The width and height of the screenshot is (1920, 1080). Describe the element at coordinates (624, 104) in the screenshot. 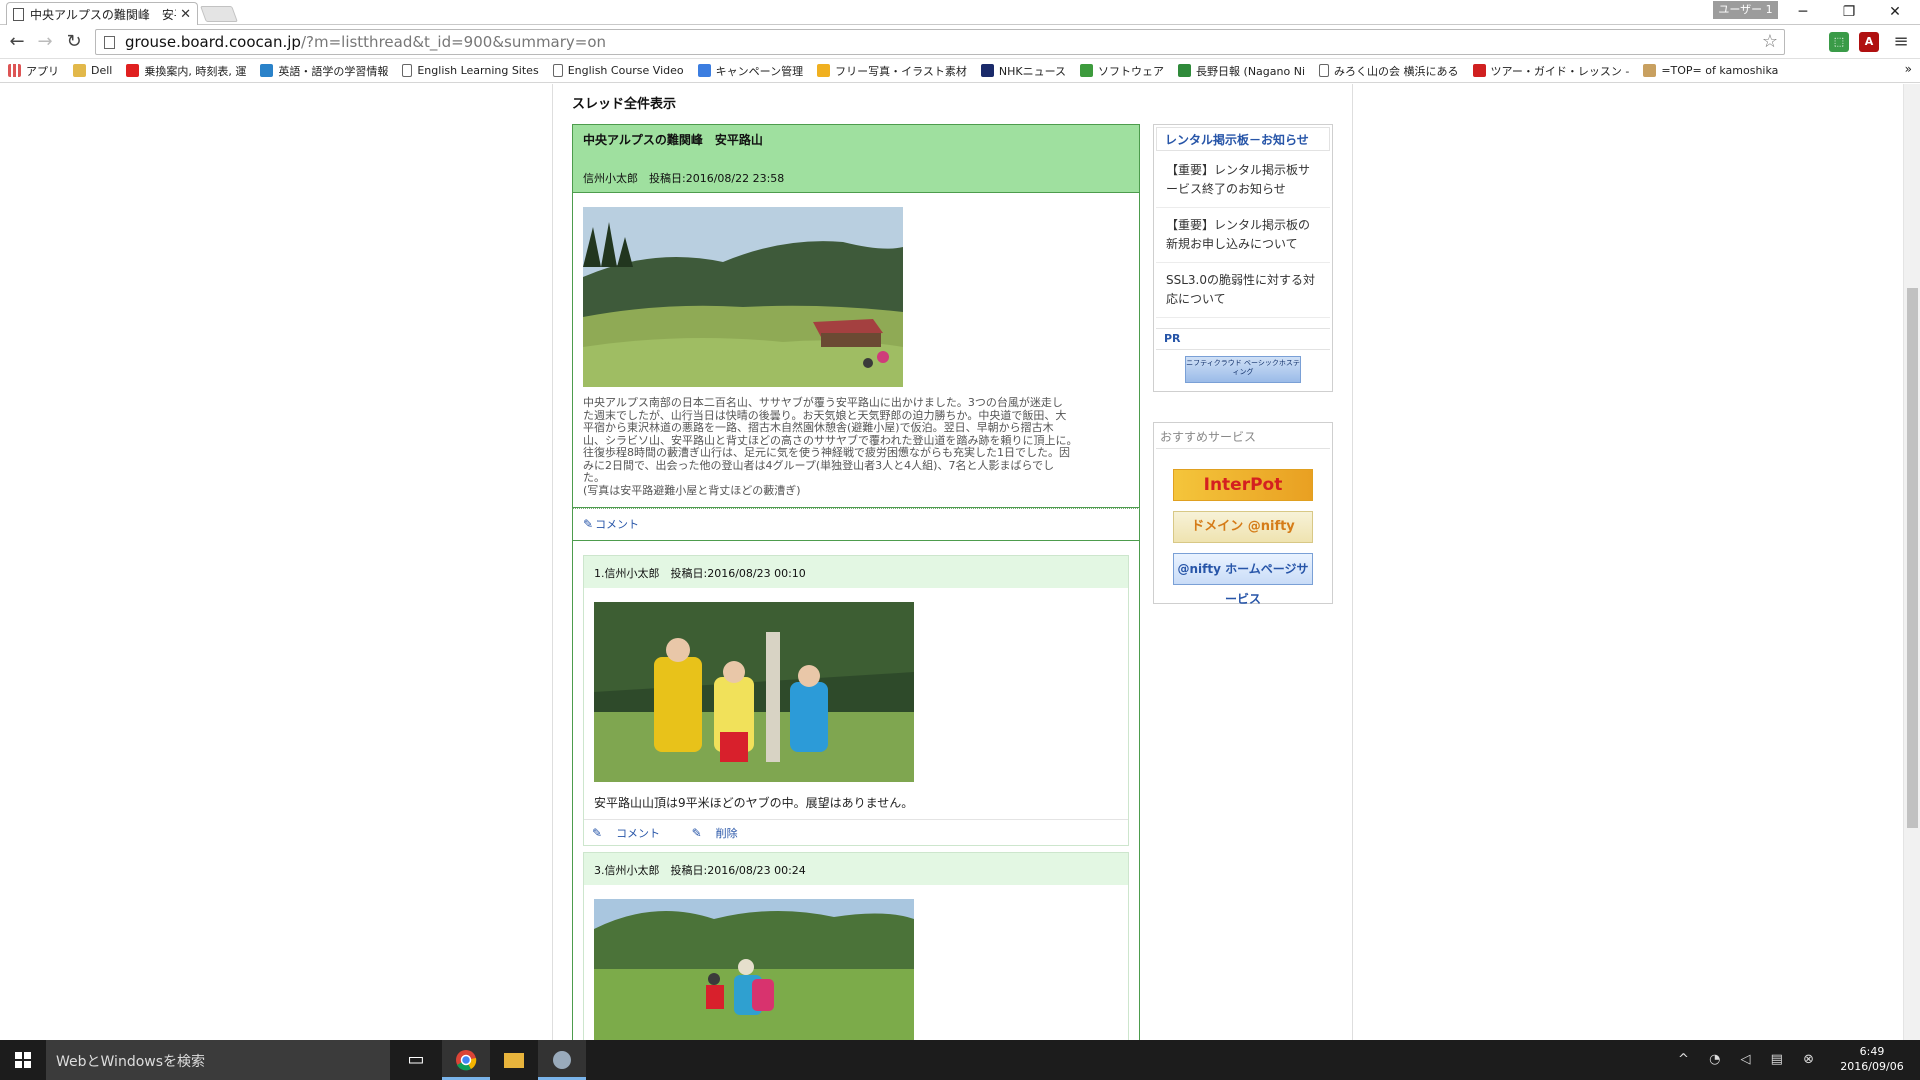

I see `thread-heading: スレッド全件表示` at that location.